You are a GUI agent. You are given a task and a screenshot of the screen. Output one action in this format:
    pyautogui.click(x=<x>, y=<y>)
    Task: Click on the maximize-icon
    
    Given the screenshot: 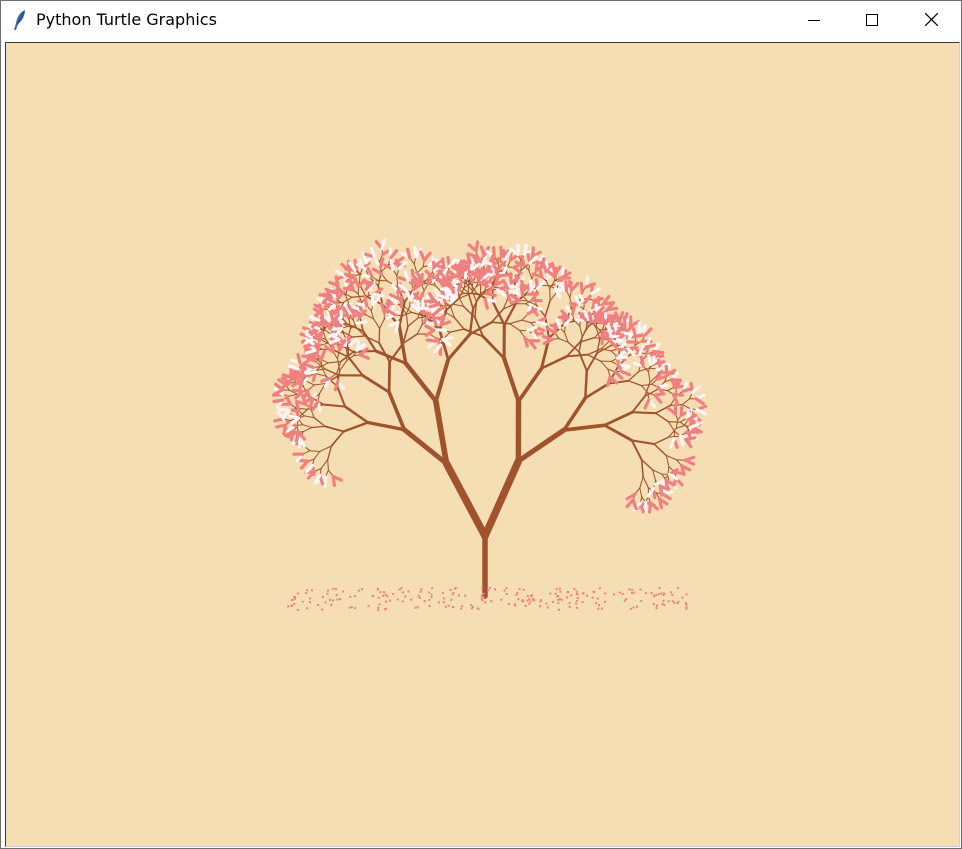 What is the action you would take?
    pyautogui.click(x=872, y=20)
    